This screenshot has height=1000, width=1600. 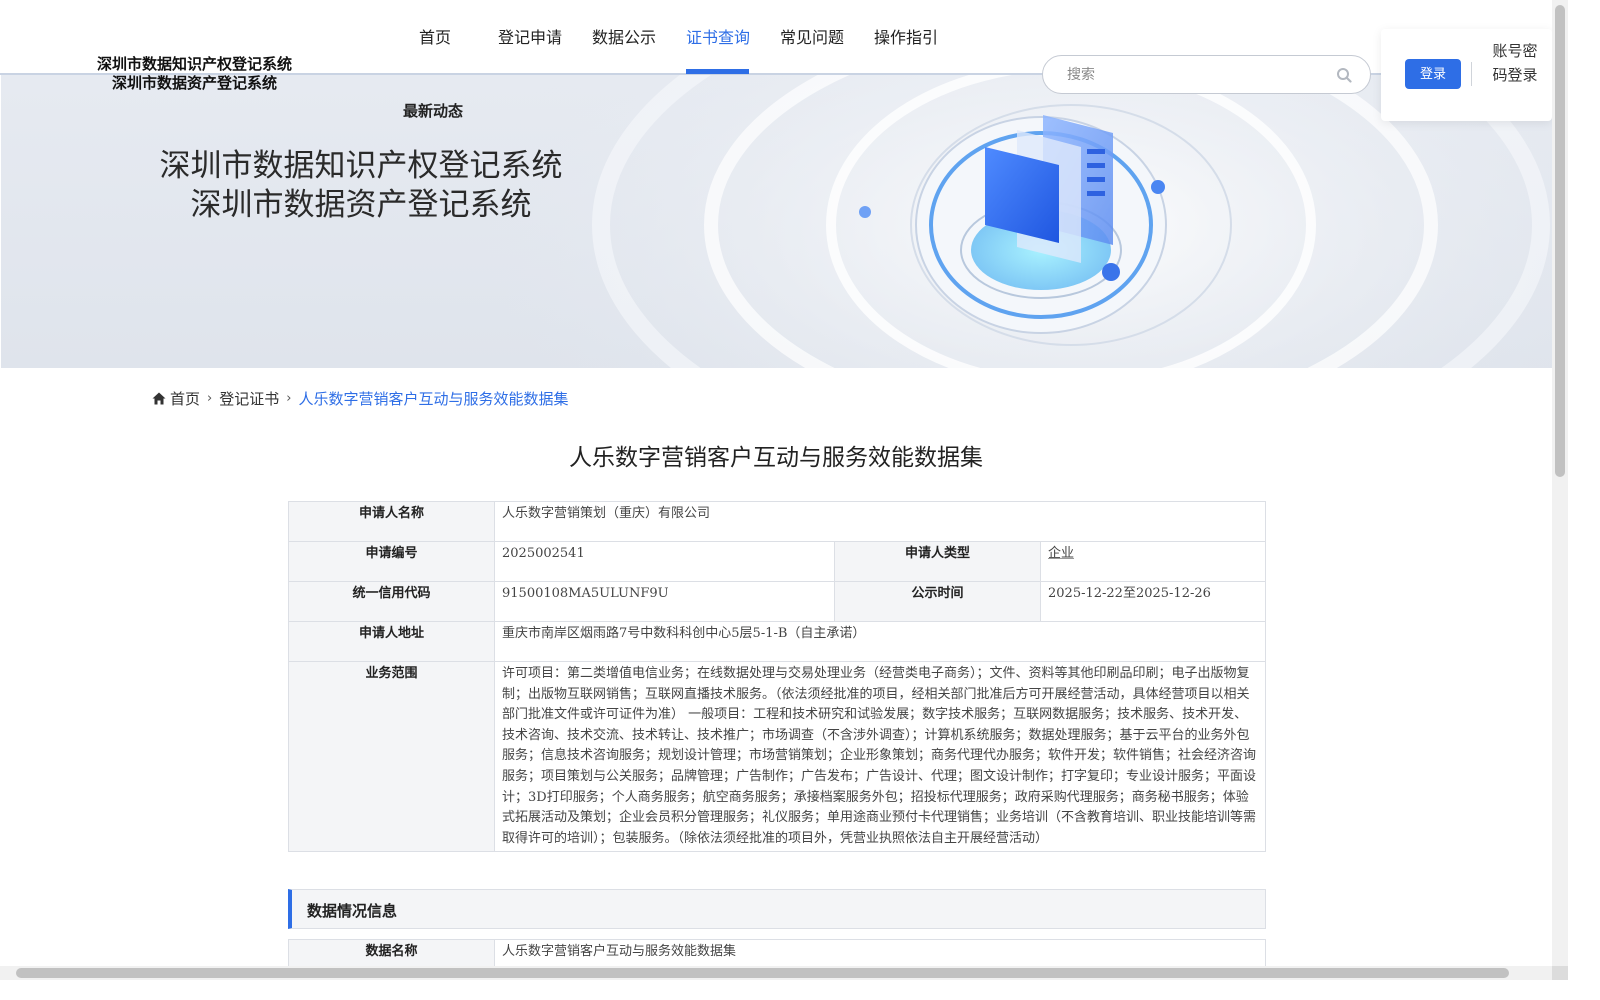 I want to click on vertical-scrollbar-thumb, so click(x=1560, y=241).